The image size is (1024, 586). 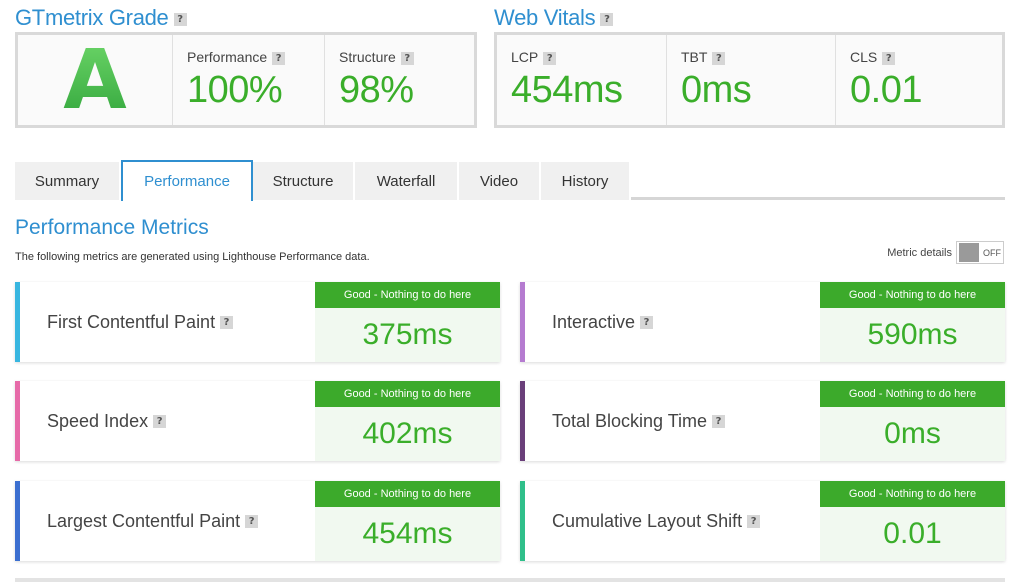 What do you see at coordinates (407, 533) in the screenshot?
I see `metric-value: 454ms` at bounding box center [407, 533].